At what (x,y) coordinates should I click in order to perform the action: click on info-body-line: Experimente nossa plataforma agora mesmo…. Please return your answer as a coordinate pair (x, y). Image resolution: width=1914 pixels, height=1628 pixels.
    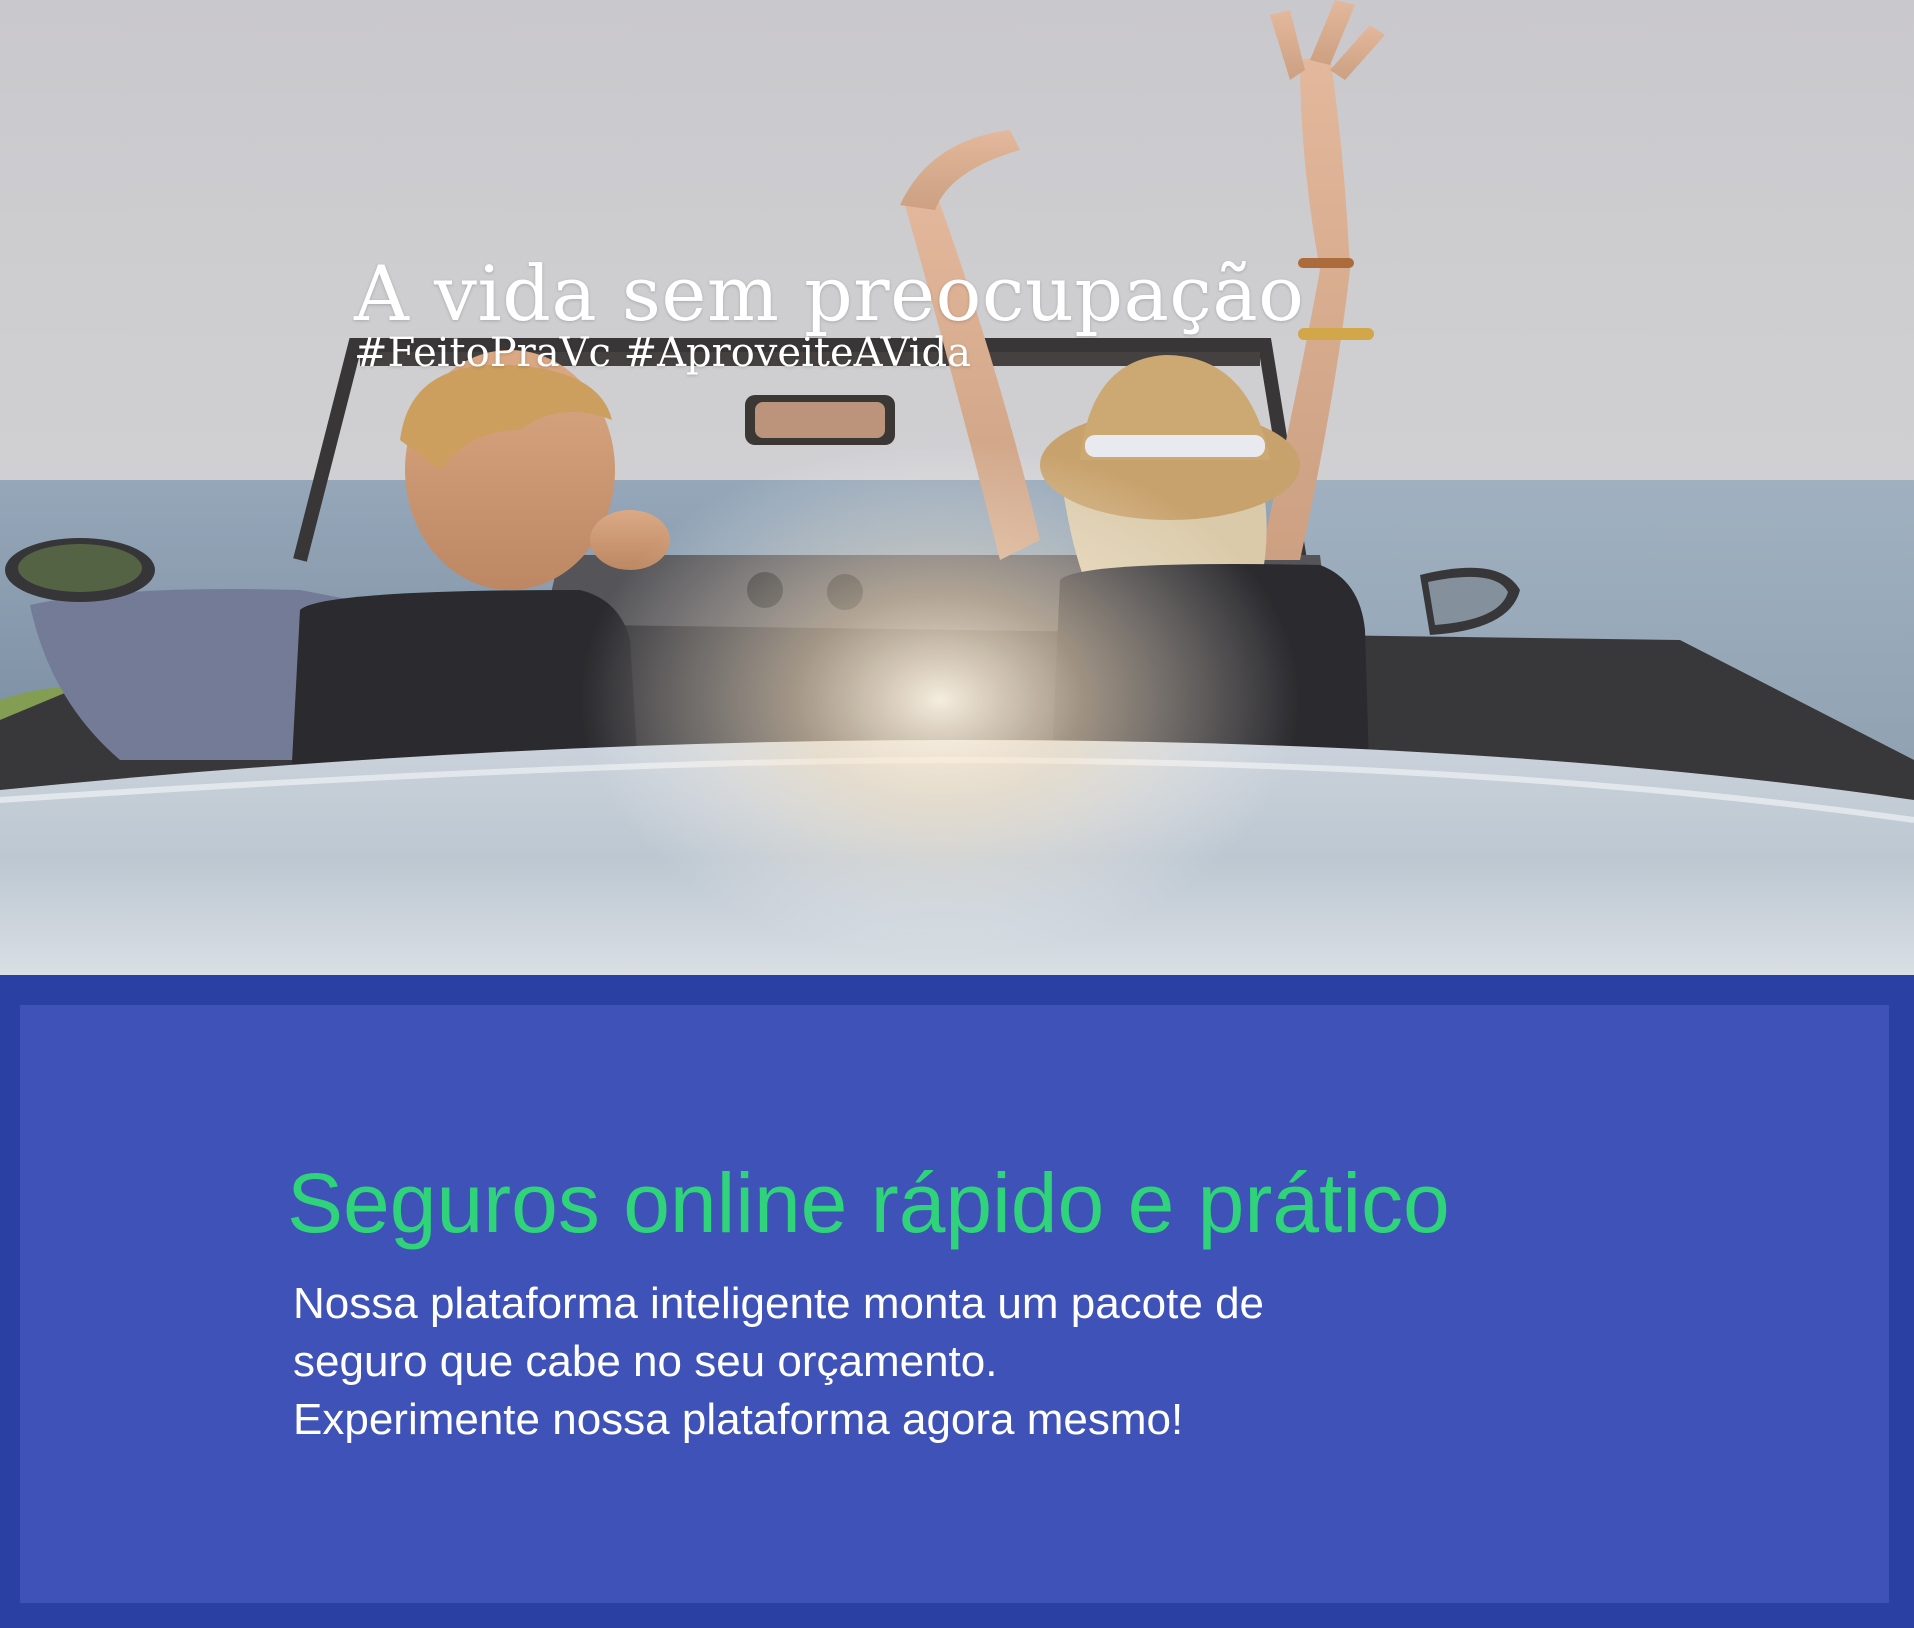
    Looking at the image, I should click on (738, 1419).